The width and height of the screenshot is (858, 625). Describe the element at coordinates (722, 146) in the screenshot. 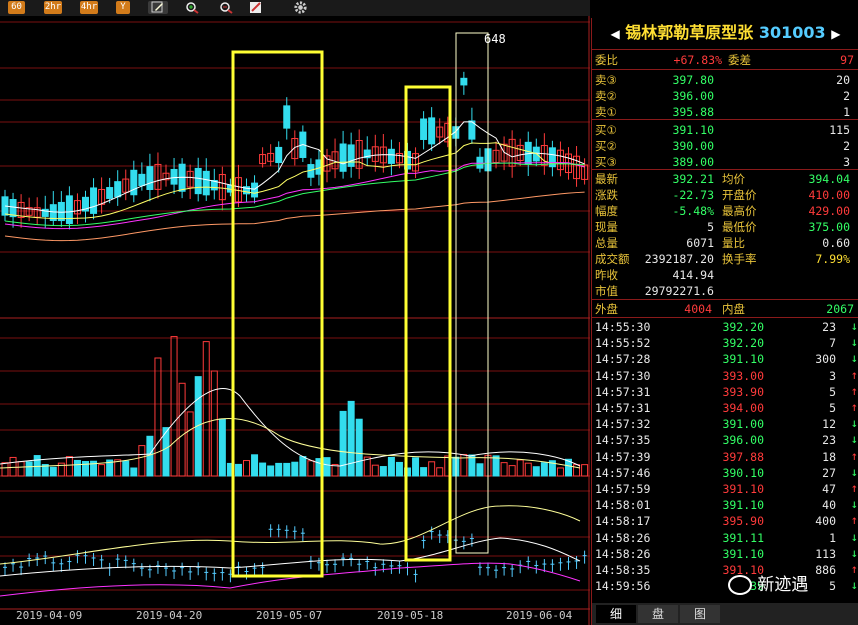

I see `bid-row: 买② 390.00 2` at that location.